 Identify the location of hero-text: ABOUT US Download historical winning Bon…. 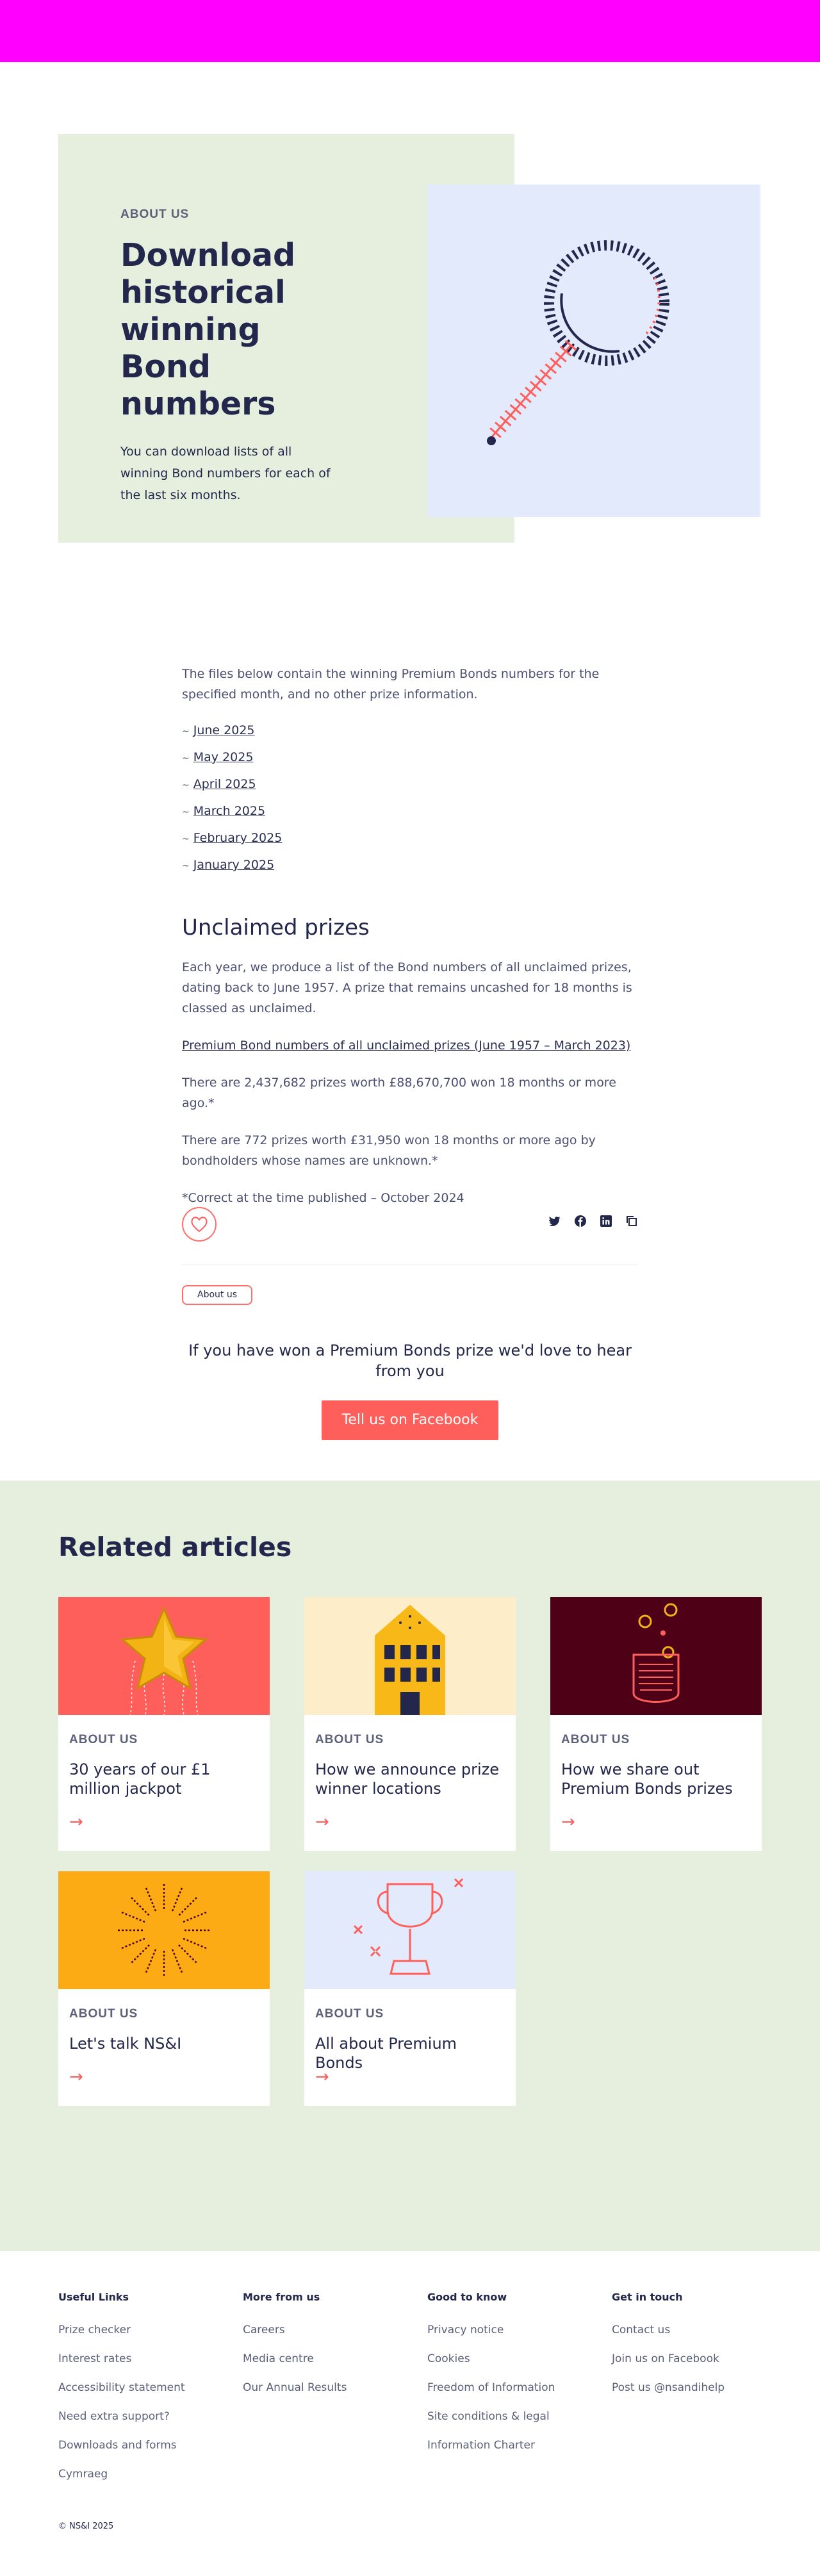
(235, 357).